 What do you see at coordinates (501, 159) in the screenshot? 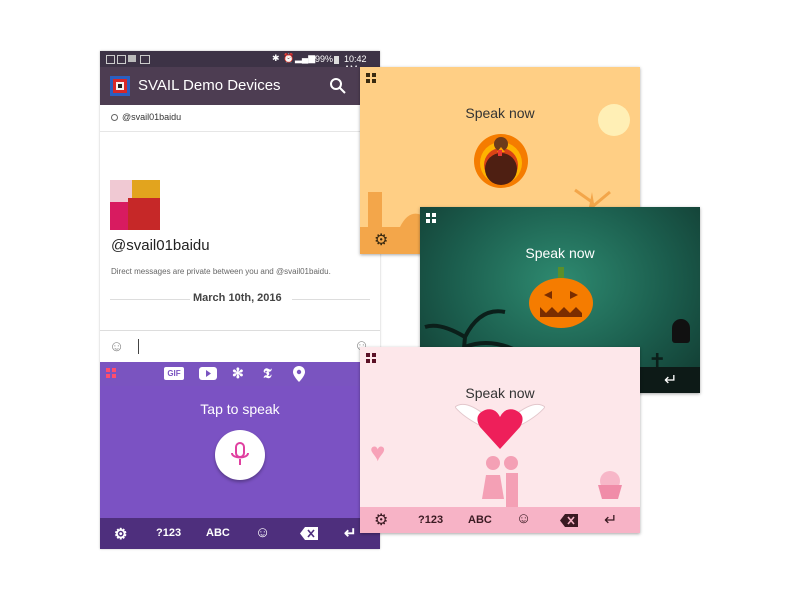
I see `turkey-button` at bounding box center [501, 159].